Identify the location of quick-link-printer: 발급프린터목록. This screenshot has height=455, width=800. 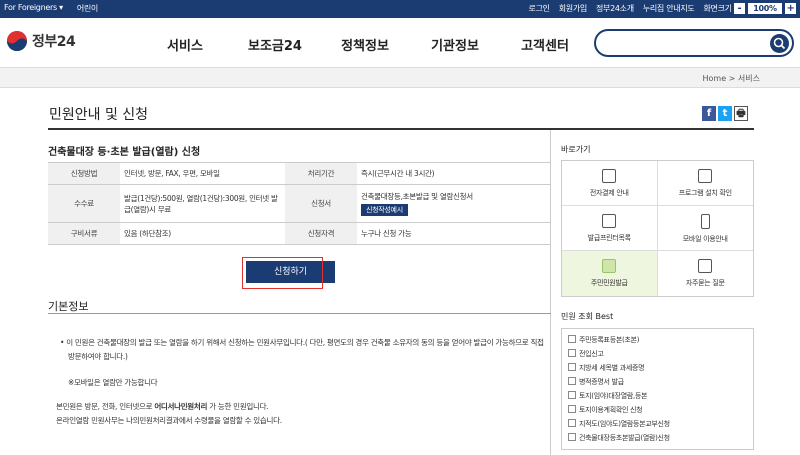
(610, 228).